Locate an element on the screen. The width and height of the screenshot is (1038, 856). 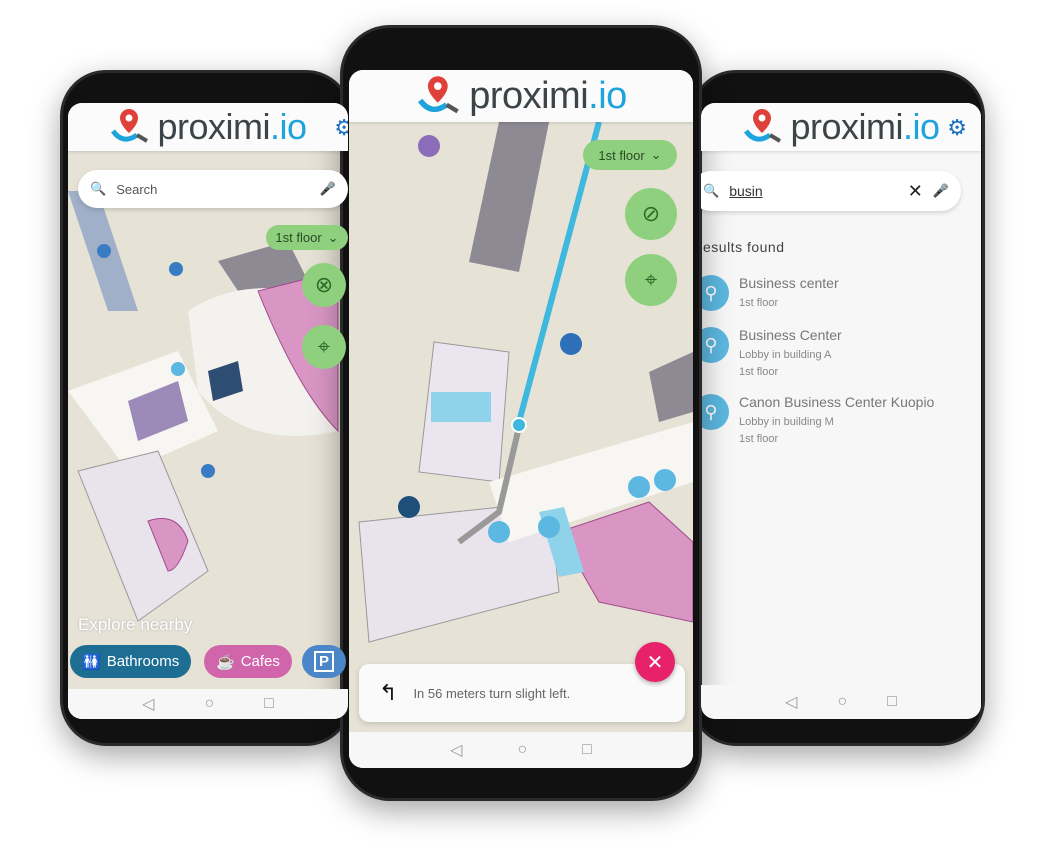
close-navigation-button: ✕ is located at coordinates (655, 662).